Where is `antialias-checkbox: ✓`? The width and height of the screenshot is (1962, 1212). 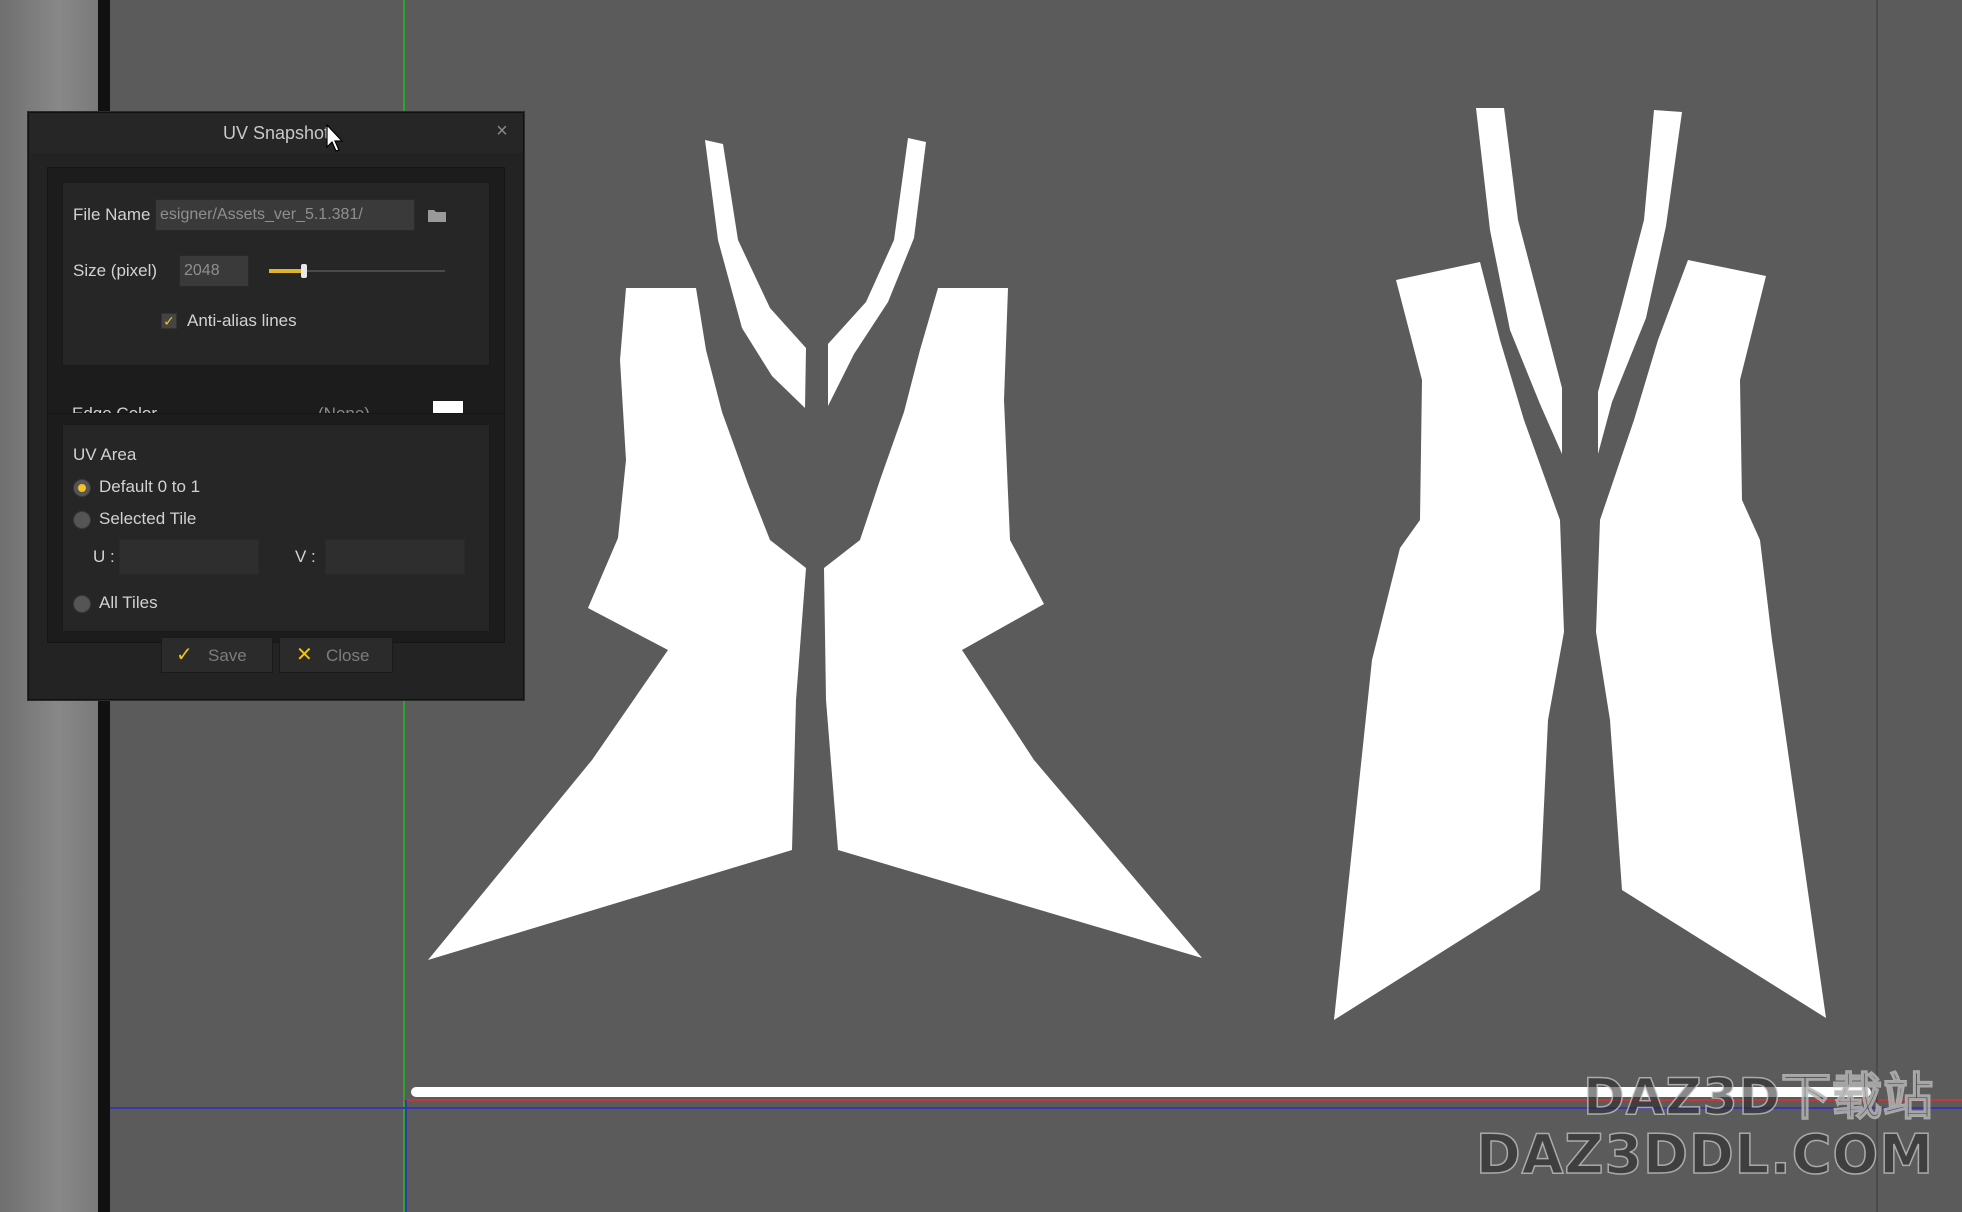 antialias-checkbox: ✓ is located at coordinates (169, 321).